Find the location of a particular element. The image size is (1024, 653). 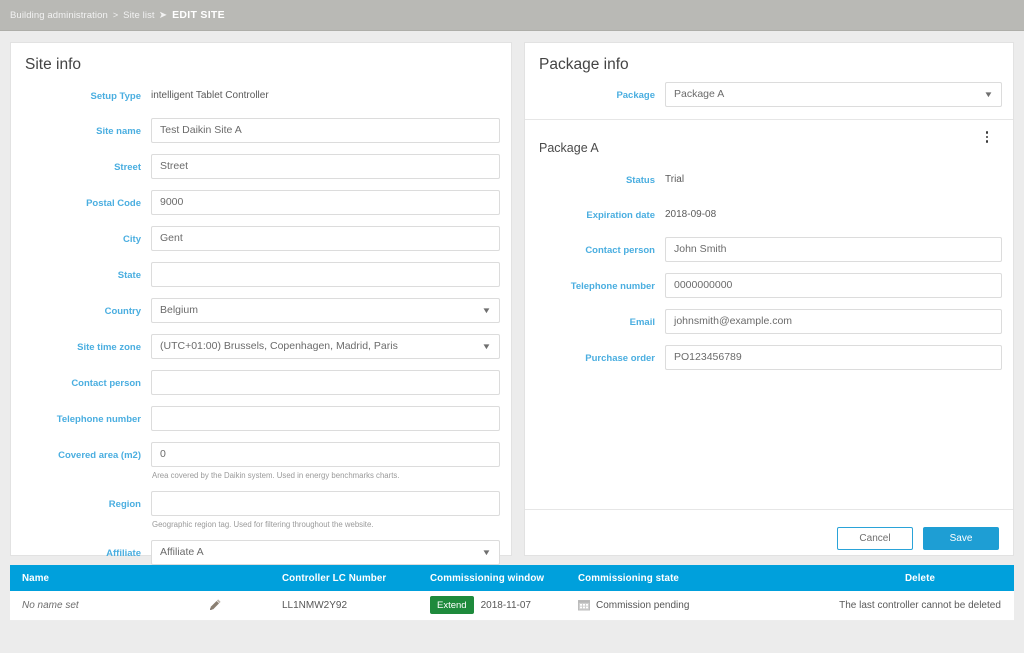

site-info-title: Site info is located at coordinates (53, 64).